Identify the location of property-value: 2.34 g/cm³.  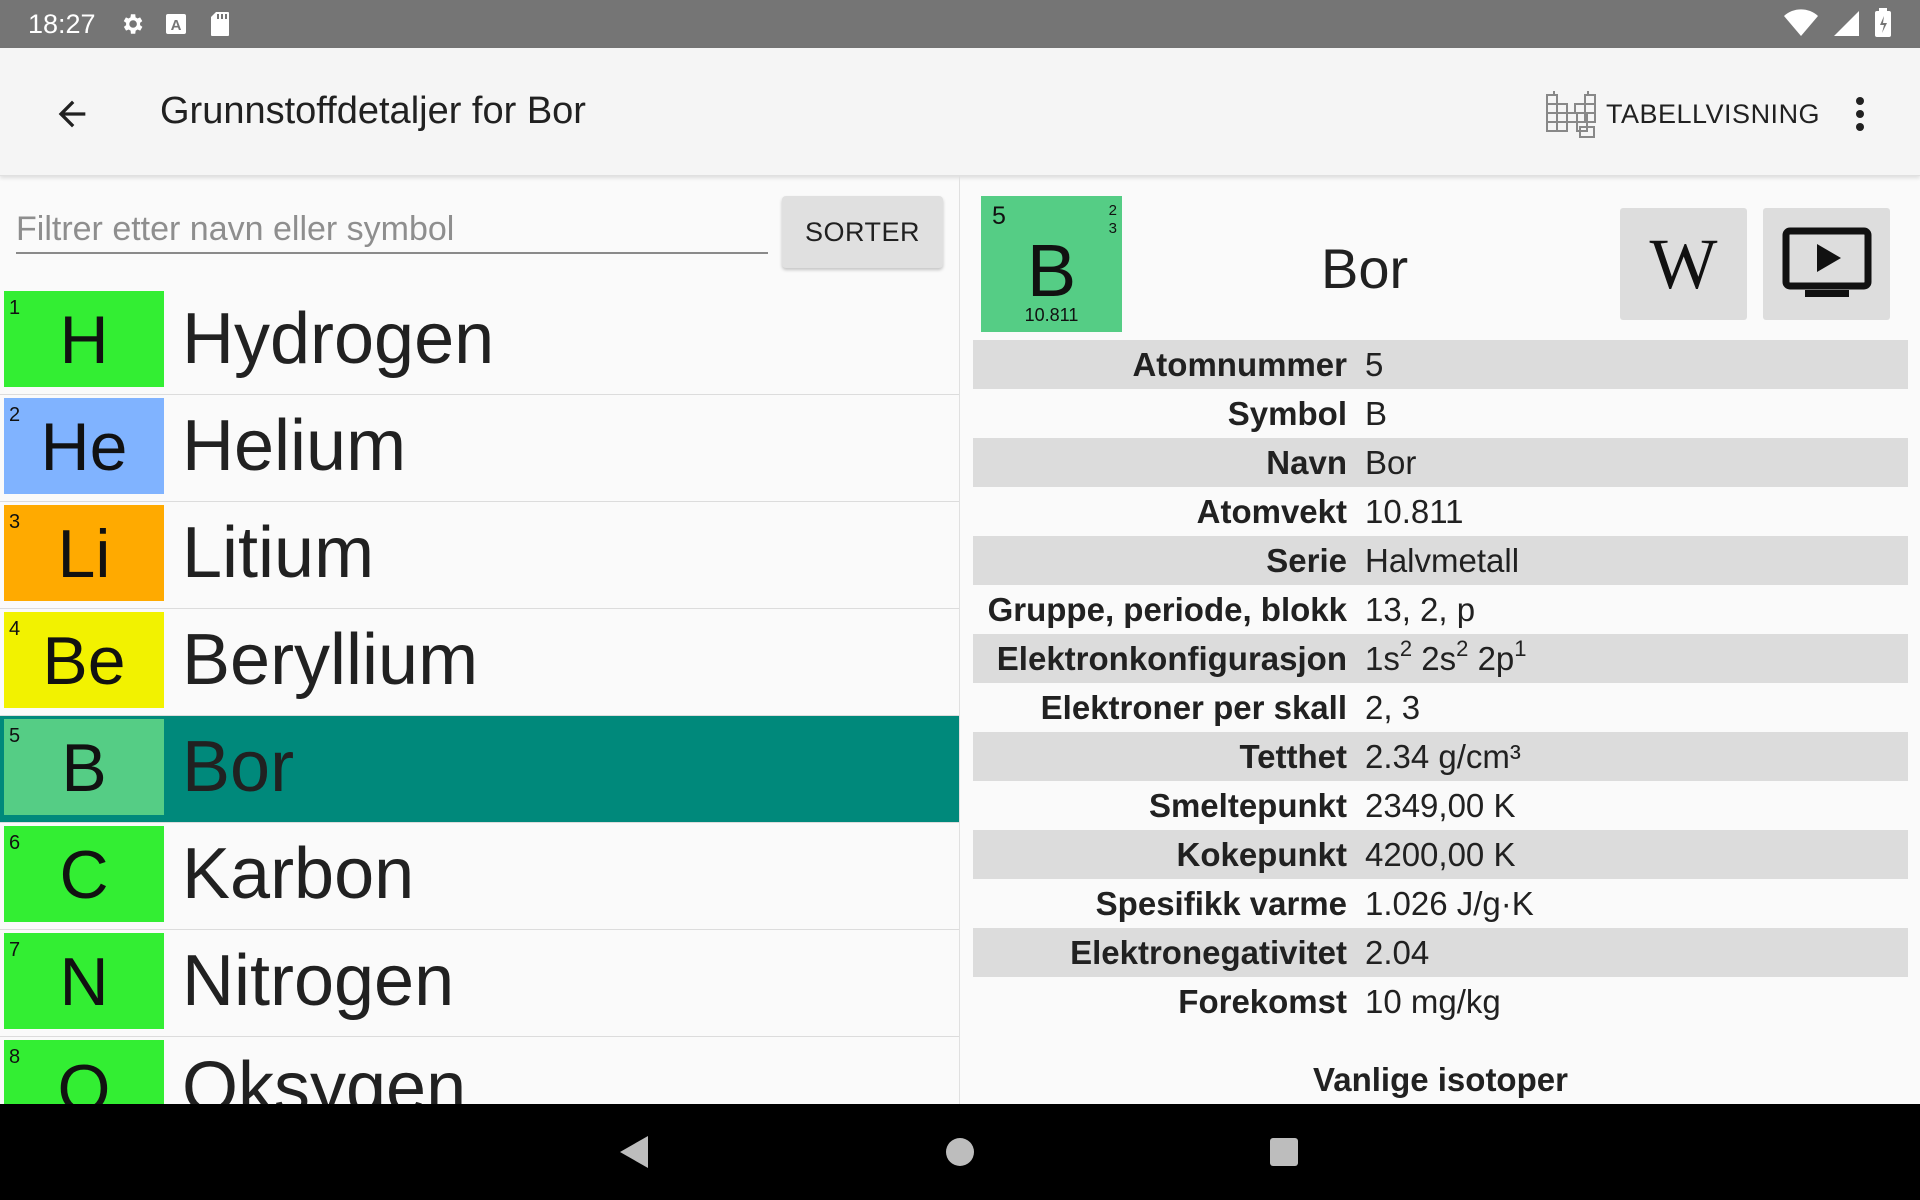
(1443, 756).